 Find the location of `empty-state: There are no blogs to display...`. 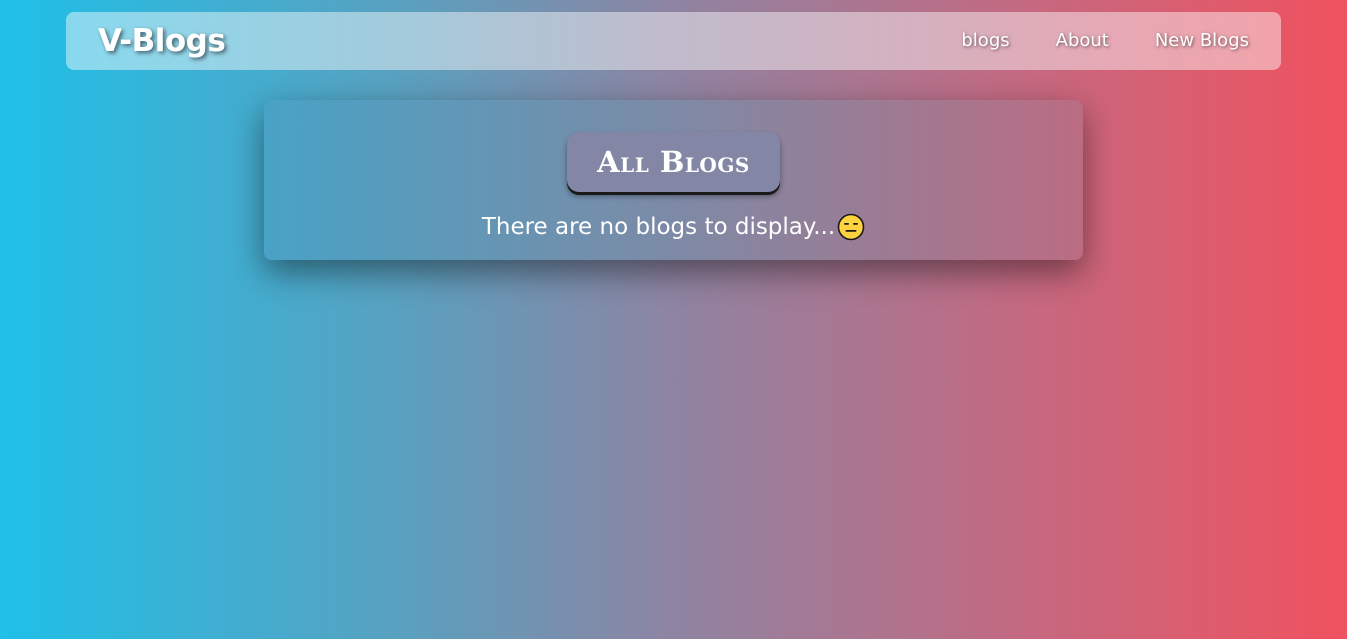

empty-state: There are no blogs to display... is located at coordinates (673, 227).